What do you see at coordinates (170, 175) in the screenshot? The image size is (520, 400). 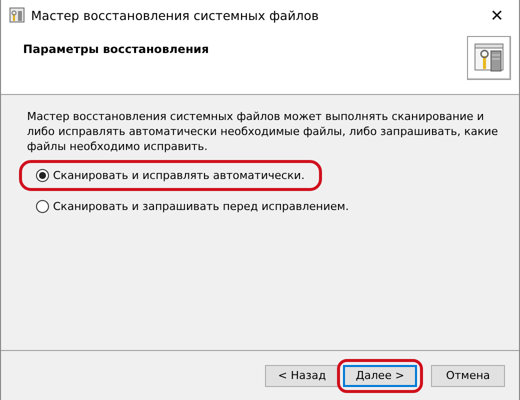 I see `radio-option: Сканировать и исправлять автоматически.` at bounding box center [170, 175].